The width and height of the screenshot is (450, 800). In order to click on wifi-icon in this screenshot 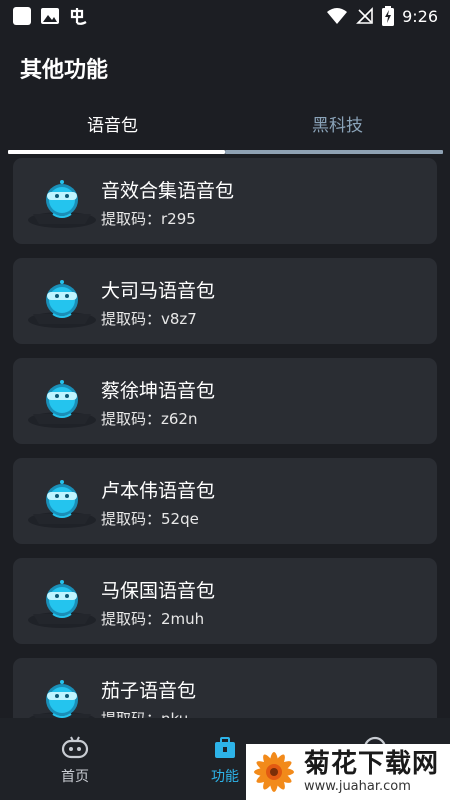, I will do `click(337, 16)`.